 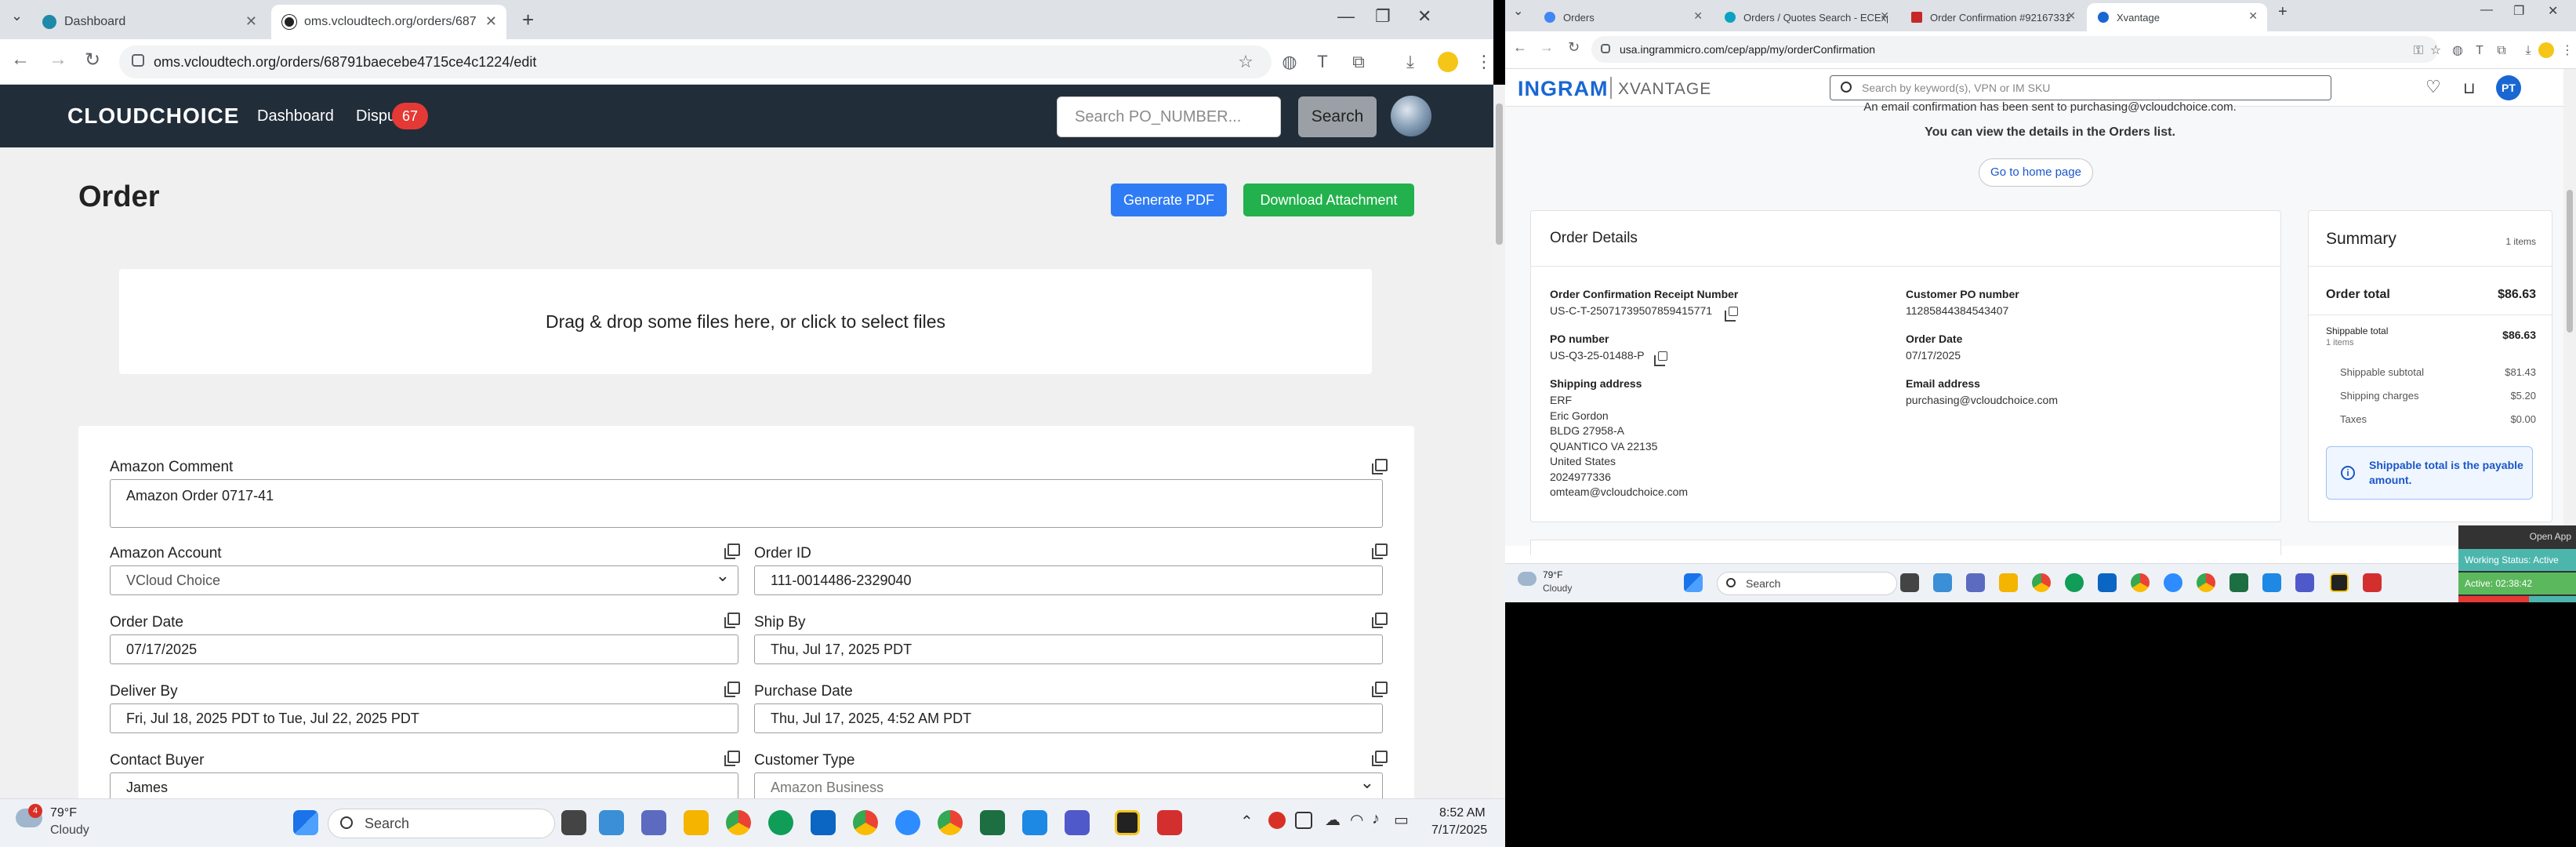 I want to click on ship-by-input: Thu, Jul 17, 2025 PDT, so click(x=1069, y=649).